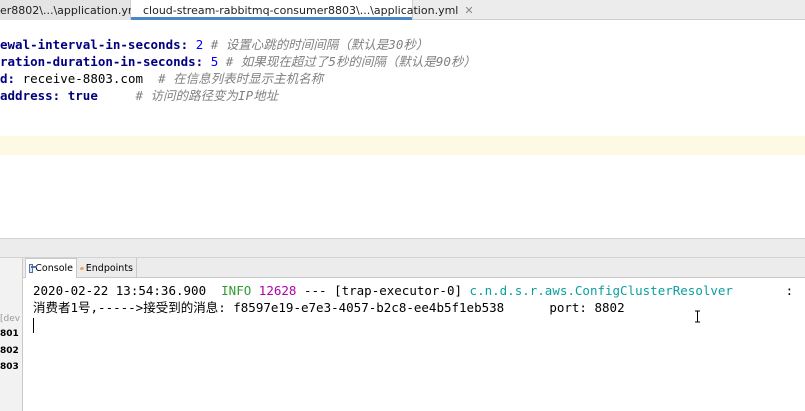 This screenshot has width=805, height=411. Describe the element at coordinates (402, 145) in the screenshot. I see `current-line-highlight` at that location.